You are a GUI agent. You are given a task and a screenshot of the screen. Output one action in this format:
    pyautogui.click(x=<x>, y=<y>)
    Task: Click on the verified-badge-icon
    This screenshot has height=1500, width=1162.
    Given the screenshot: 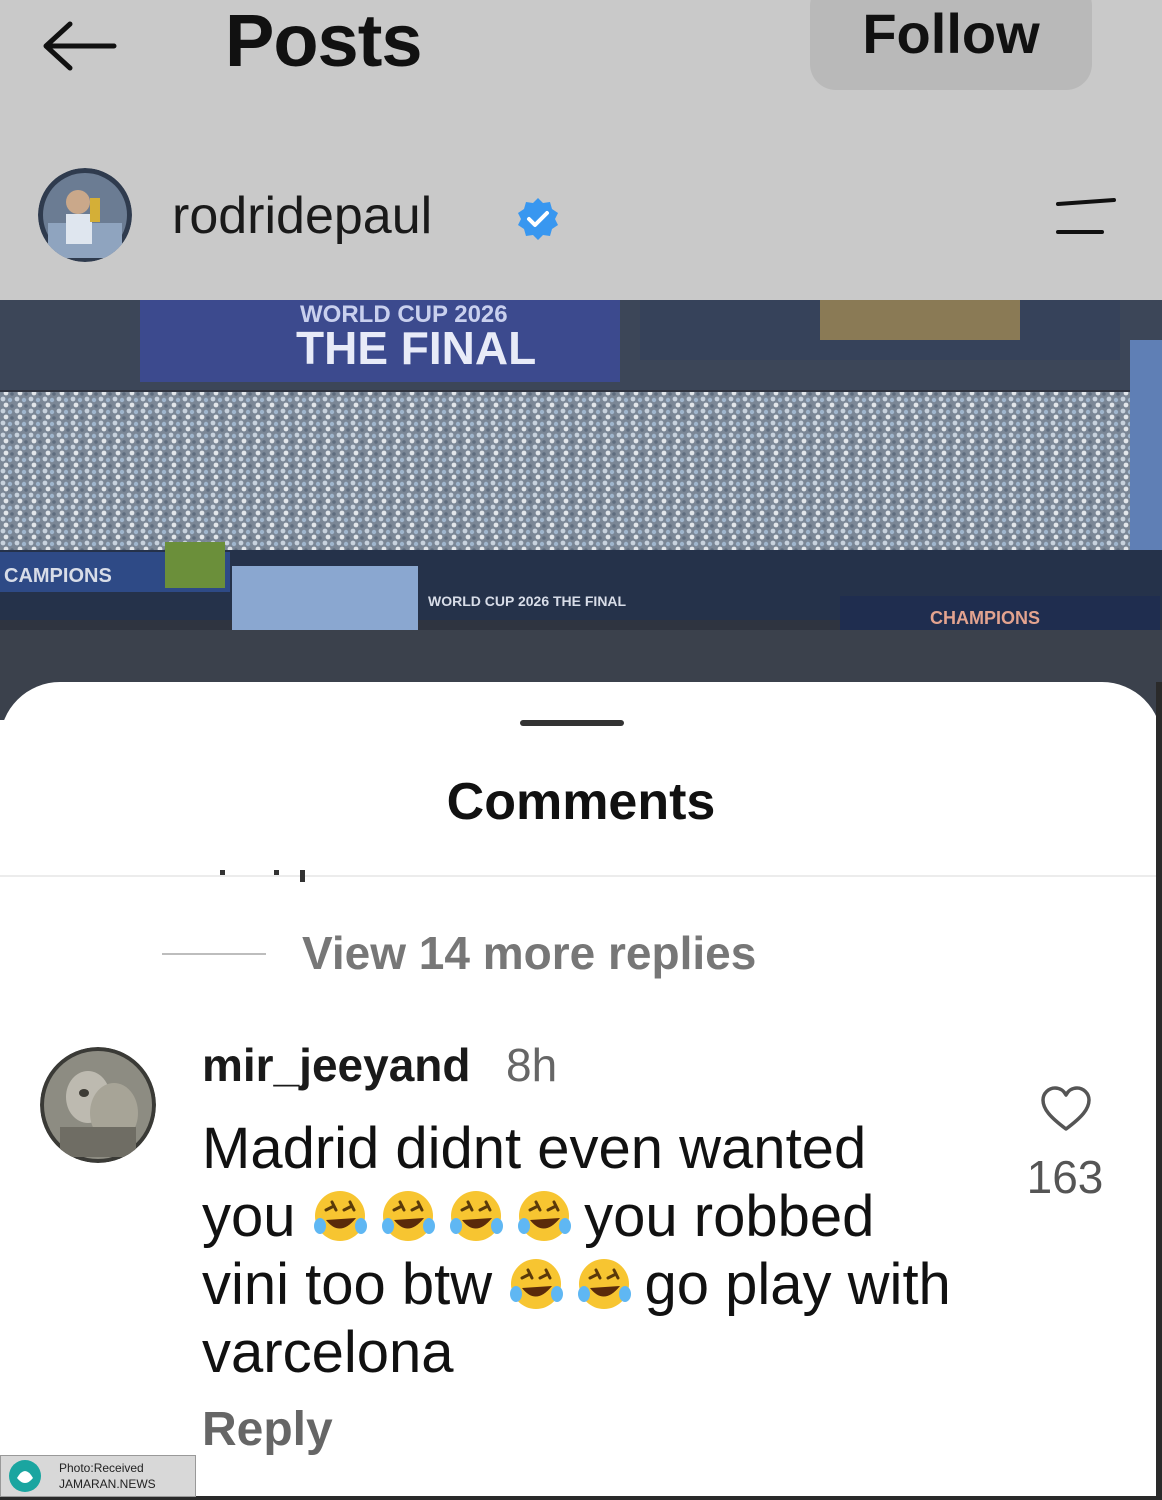 What is the action you would take?
    pyautogui.click(x=538, y=219)
    